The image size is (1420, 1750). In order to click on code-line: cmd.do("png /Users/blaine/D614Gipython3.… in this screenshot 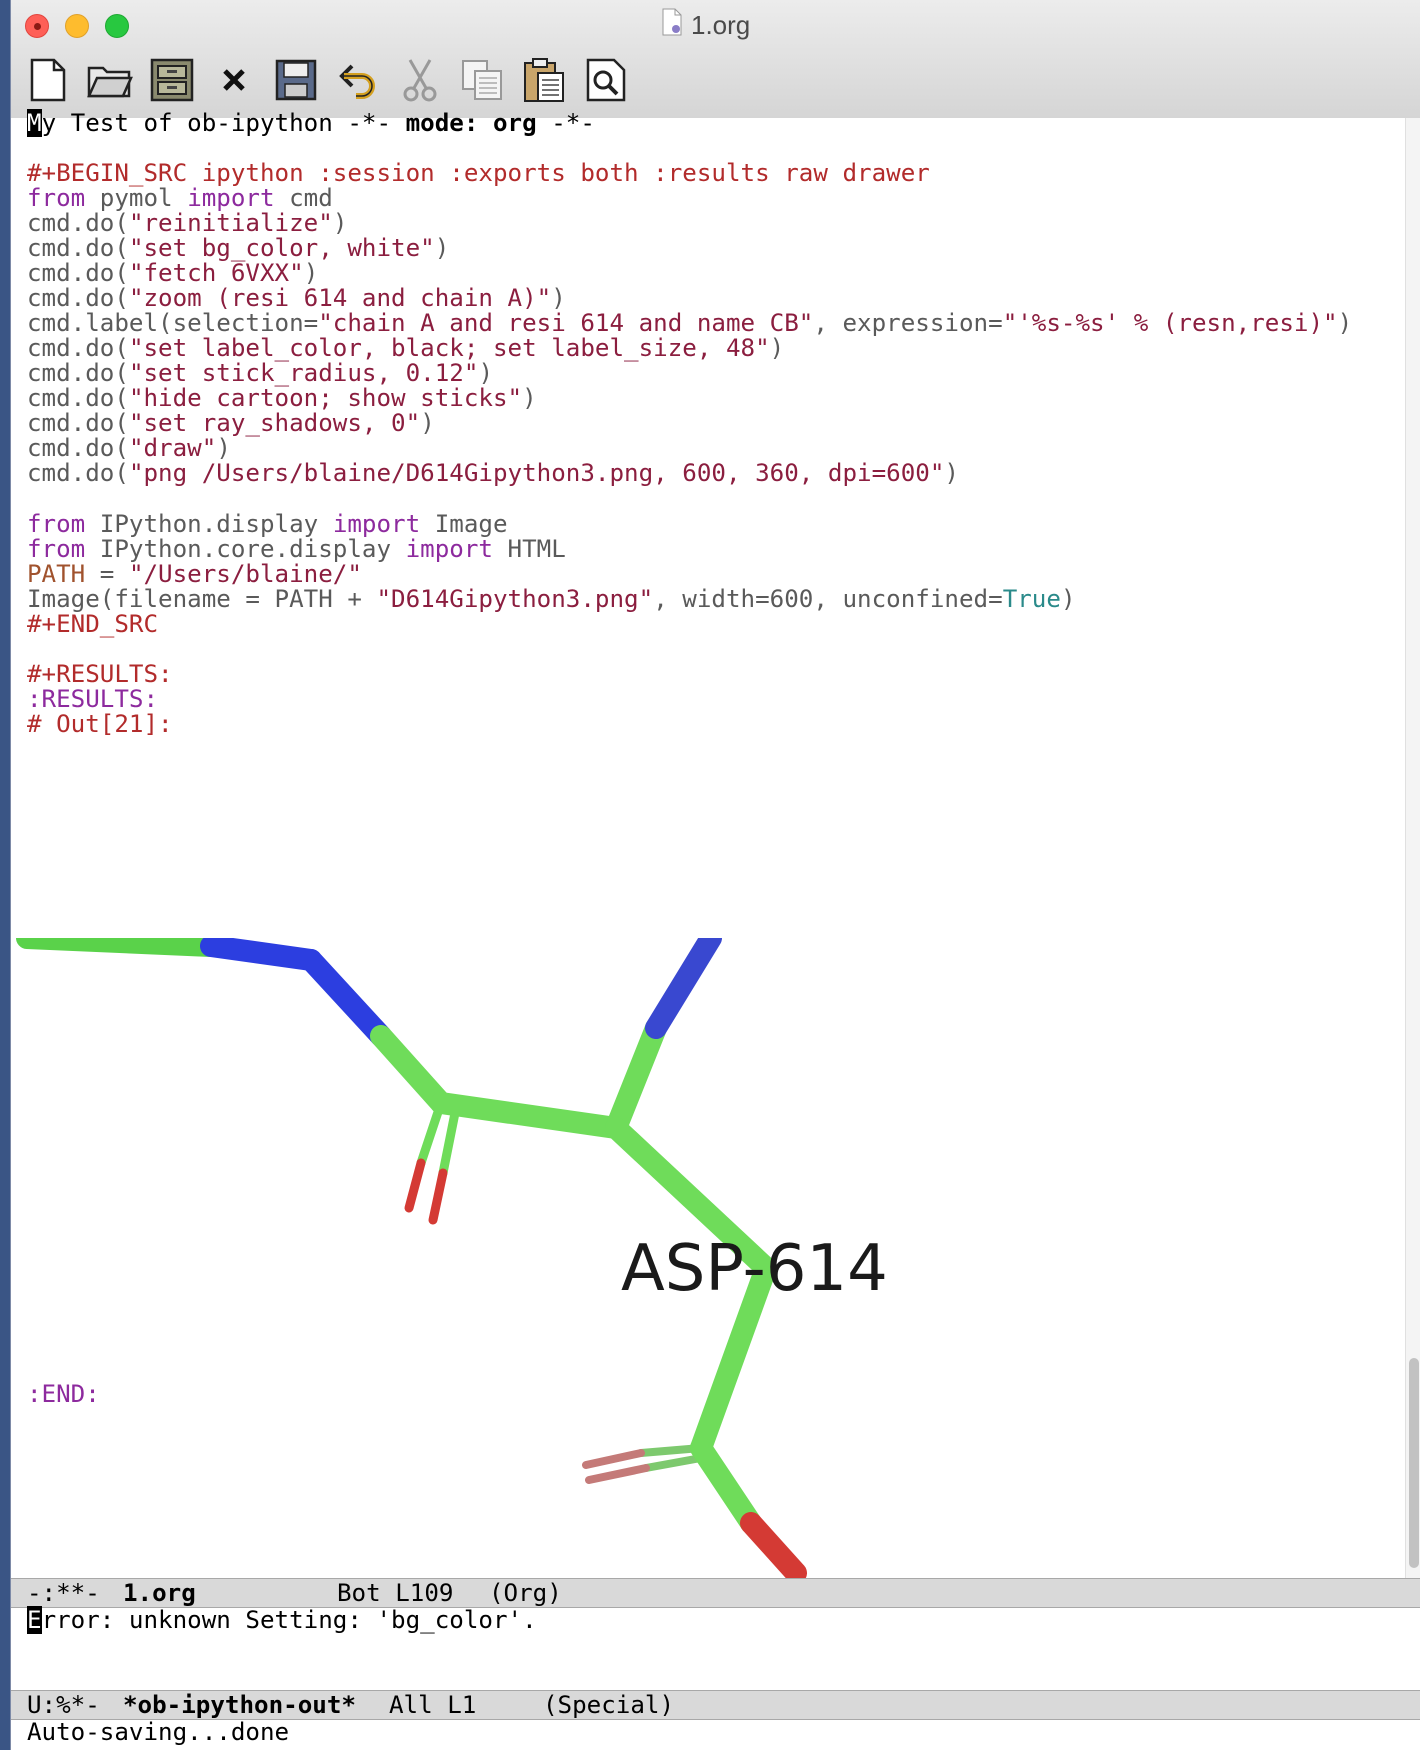, I will do `click(493, 473)`.